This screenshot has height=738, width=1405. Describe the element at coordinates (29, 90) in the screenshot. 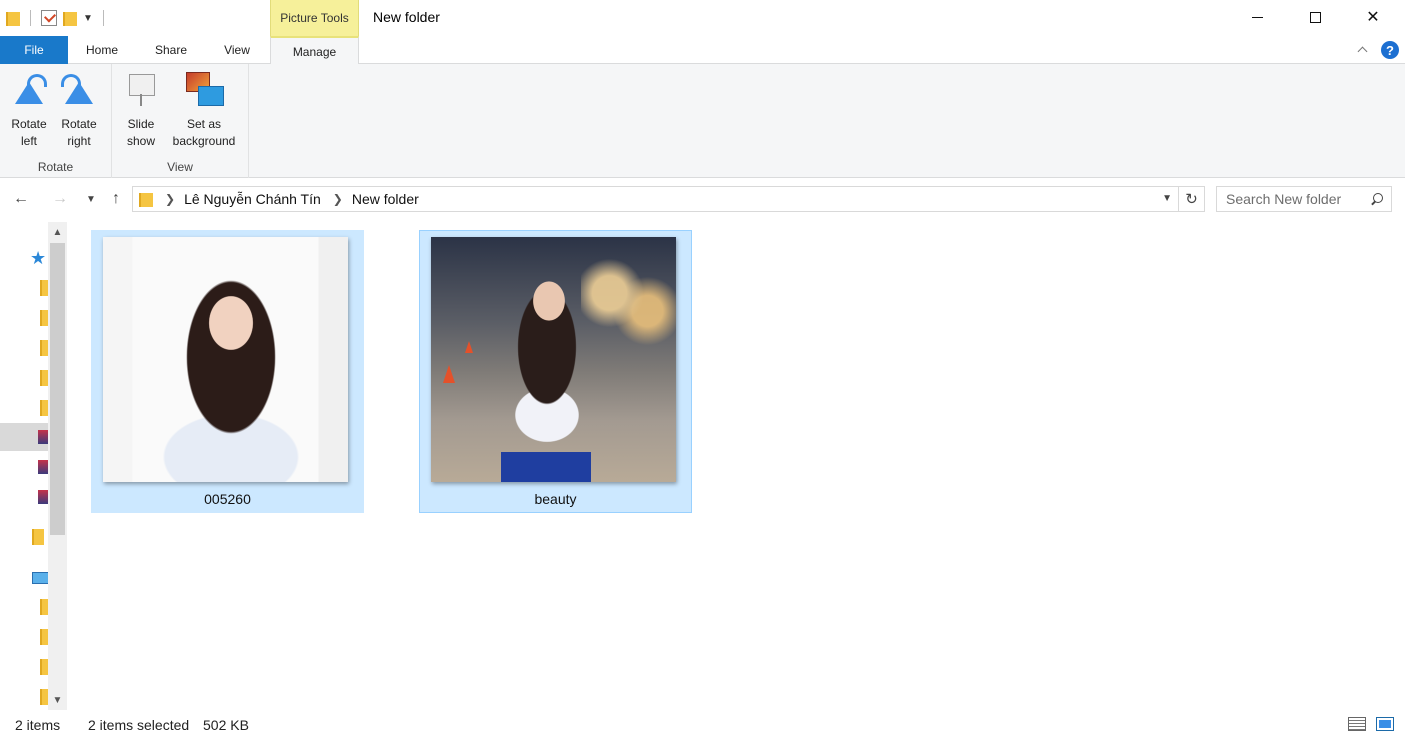

I see `rotate-left-icon` at that location.